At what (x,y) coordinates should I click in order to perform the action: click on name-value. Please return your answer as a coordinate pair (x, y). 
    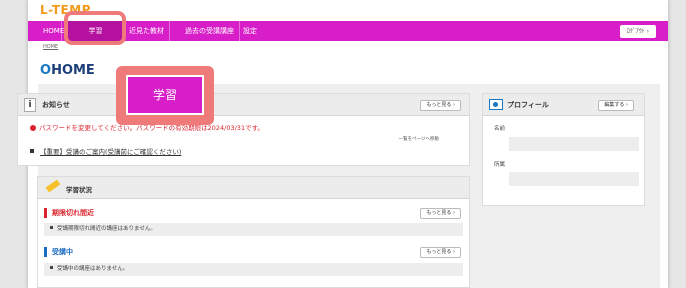
    Looking at the image, I should click on (574, 144).